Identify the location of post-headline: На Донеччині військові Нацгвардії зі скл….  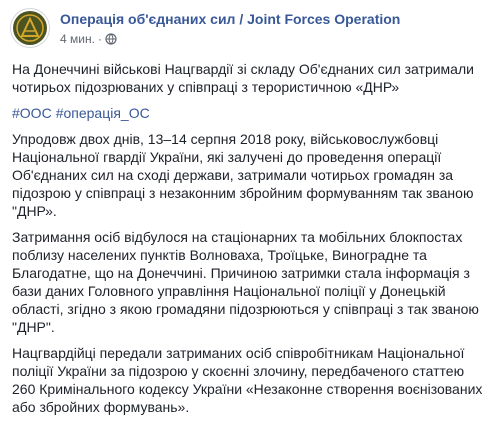
(243, 78).